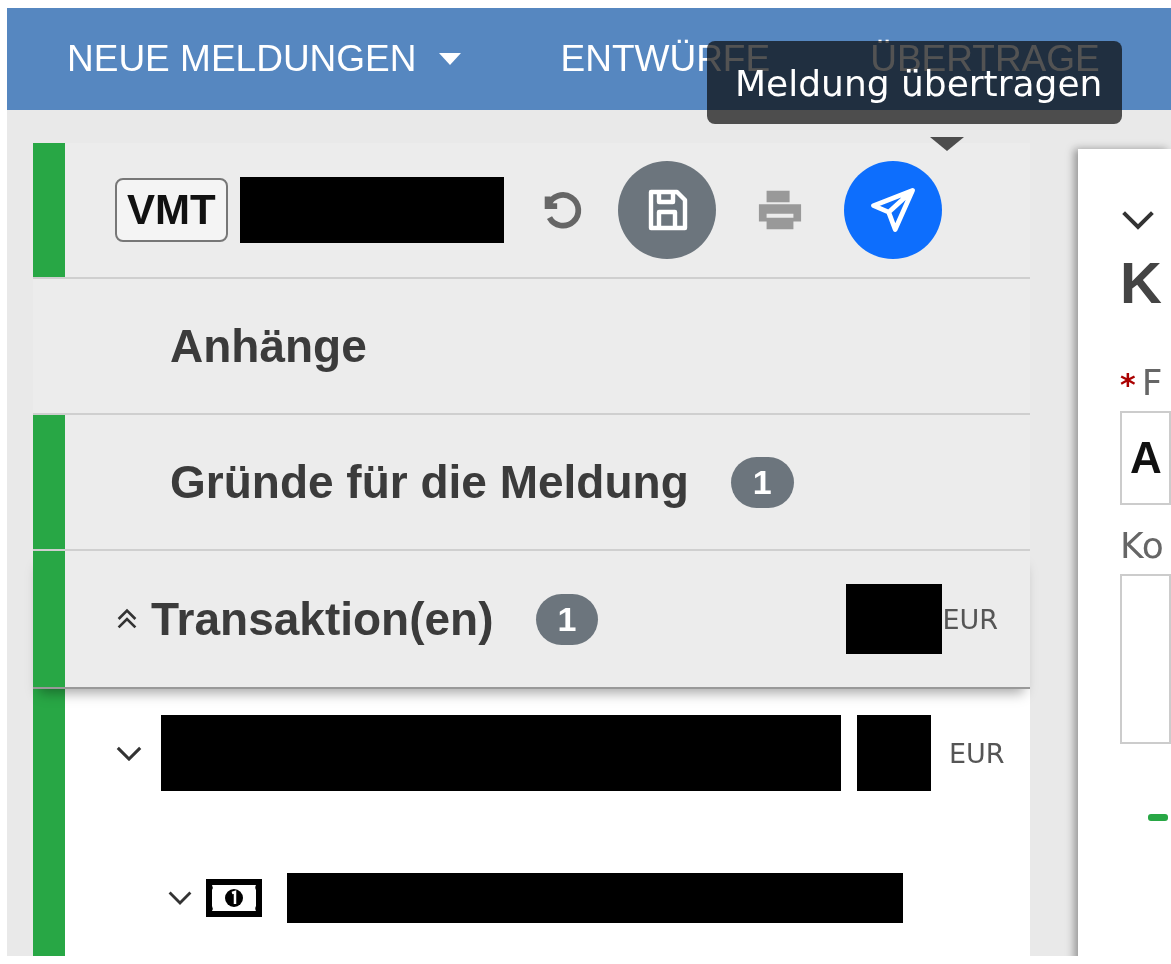 This screenshot has height=964, width=1171. I want to click on field-label: F, so click(1152, 382).